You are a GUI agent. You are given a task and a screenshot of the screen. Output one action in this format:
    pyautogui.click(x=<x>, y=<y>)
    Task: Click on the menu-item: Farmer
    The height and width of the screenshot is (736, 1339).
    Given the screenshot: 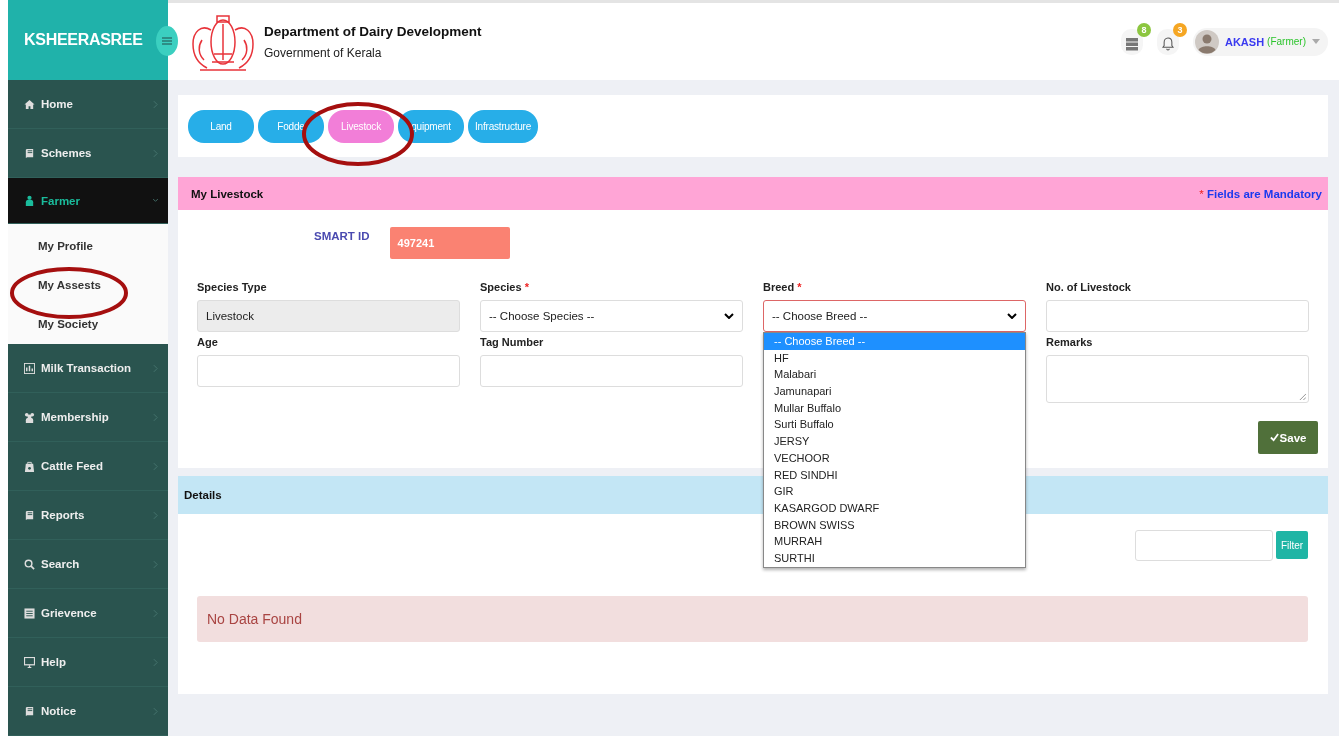 What is the action you would take?
    pyautogui.click(x=88, y=201)
    